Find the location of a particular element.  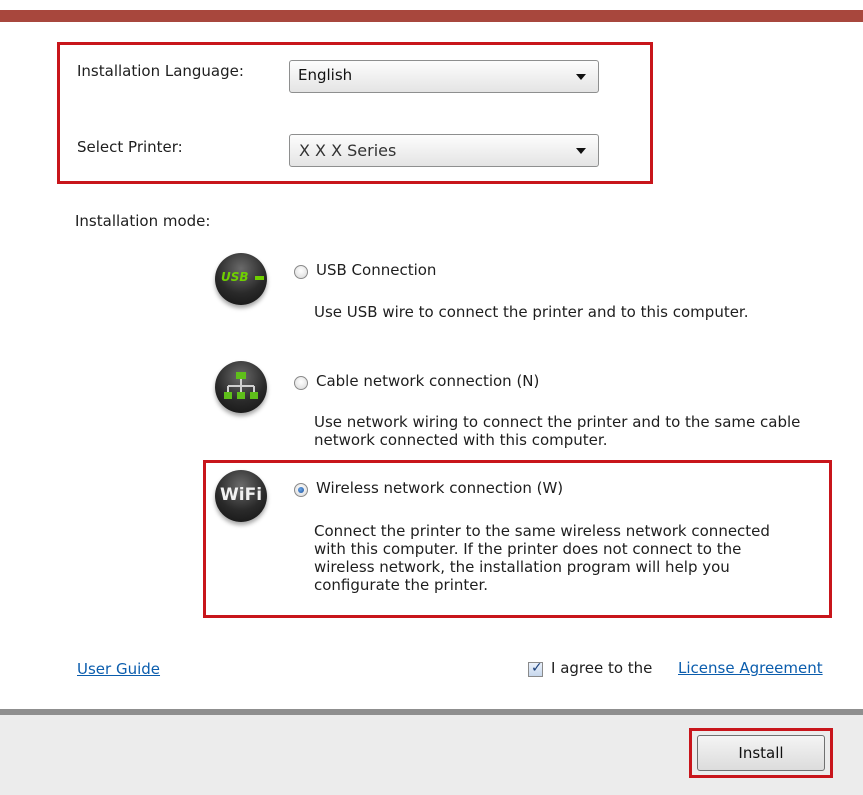

license-agreement-link: License Agreement is located at coordinates (750, 668).